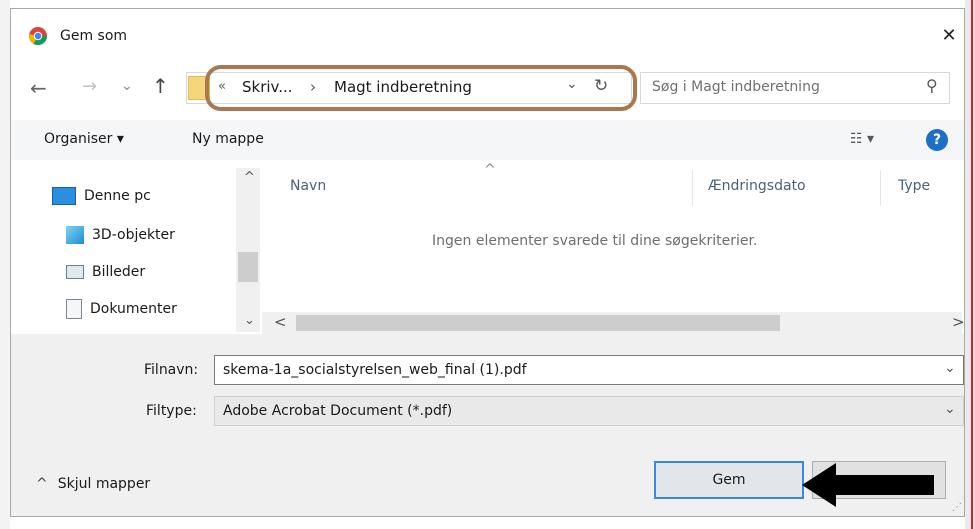 Image resolution: width=975 pixels, height=529 pixels. I want to click on organise-menu: Organiser ▾, so click(84, 139).